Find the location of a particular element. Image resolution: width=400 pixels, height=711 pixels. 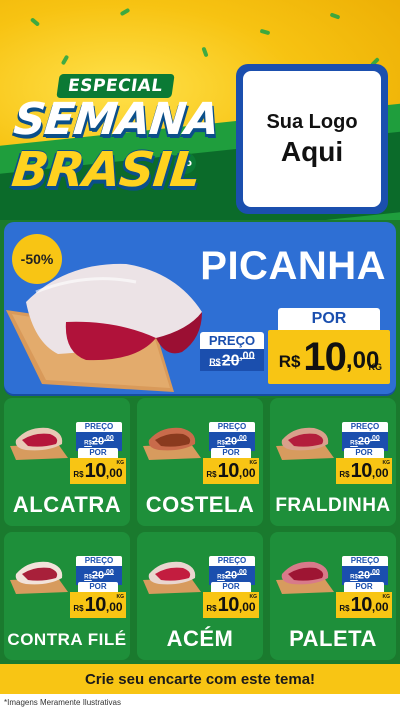

product-name: FRALDINHA is located at coordinates (333, 505).